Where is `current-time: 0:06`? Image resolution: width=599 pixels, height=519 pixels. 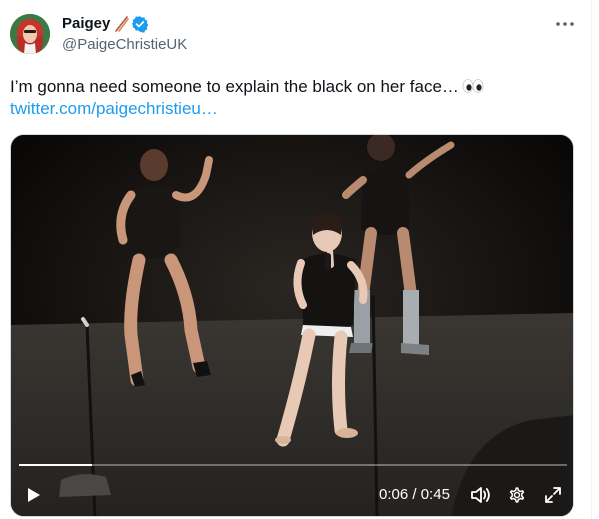 current-time: 0:06 is located at coordinates (394, 494).